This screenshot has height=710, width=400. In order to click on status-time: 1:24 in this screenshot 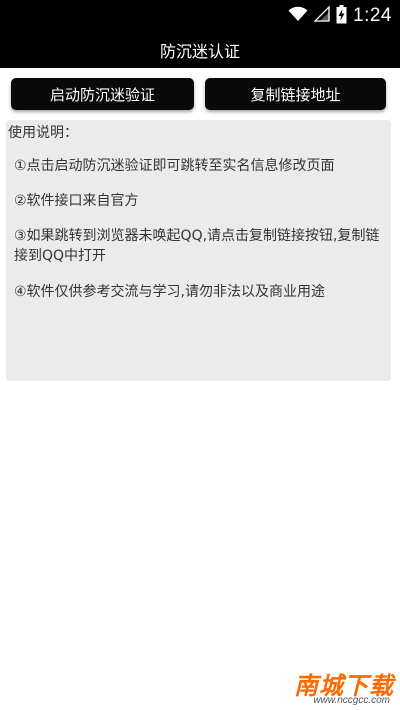, I will do `click(372, 15)`.